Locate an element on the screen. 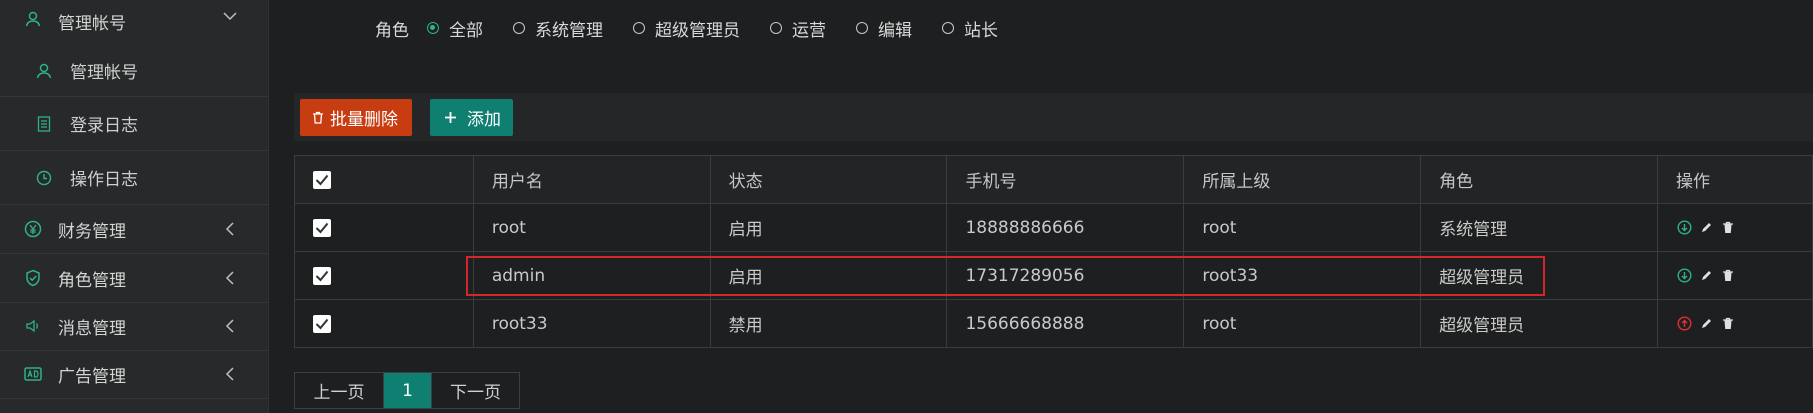 This screenshot has height=413, width=1813. sidebar-item-label: 财务管理 is located at coordinates (92, 231).